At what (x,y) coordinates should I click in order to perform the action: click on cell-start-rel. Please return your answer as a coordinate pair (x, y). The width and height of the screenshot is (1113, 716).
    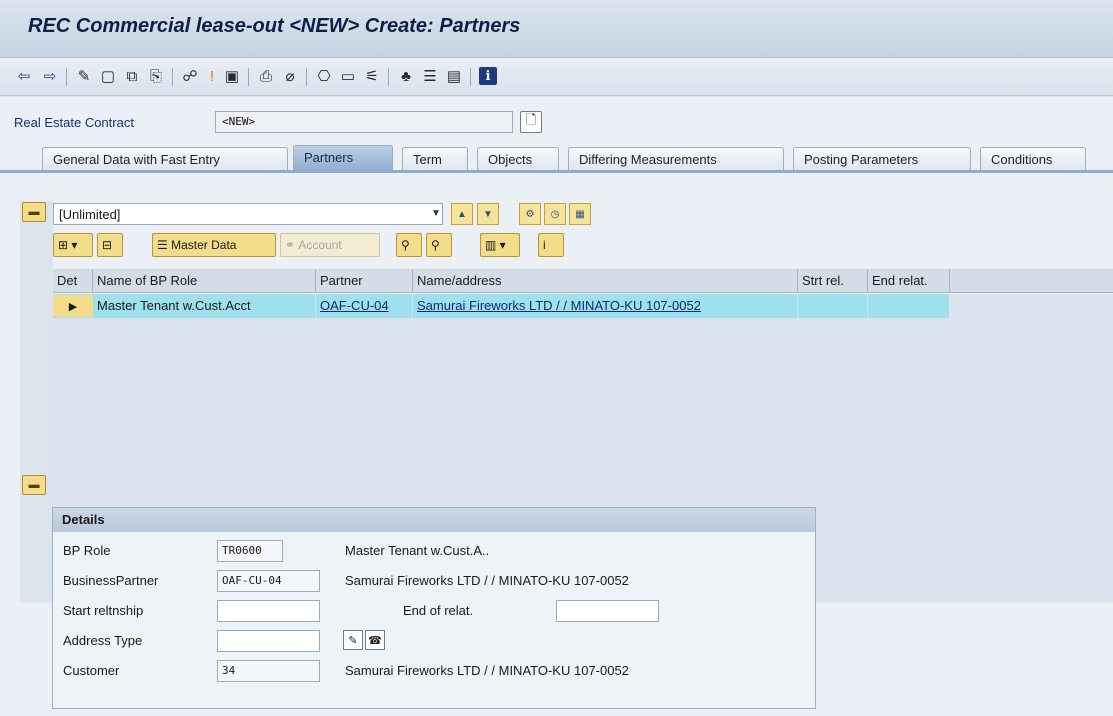
    Looking at the image, I should click on (833, 306).